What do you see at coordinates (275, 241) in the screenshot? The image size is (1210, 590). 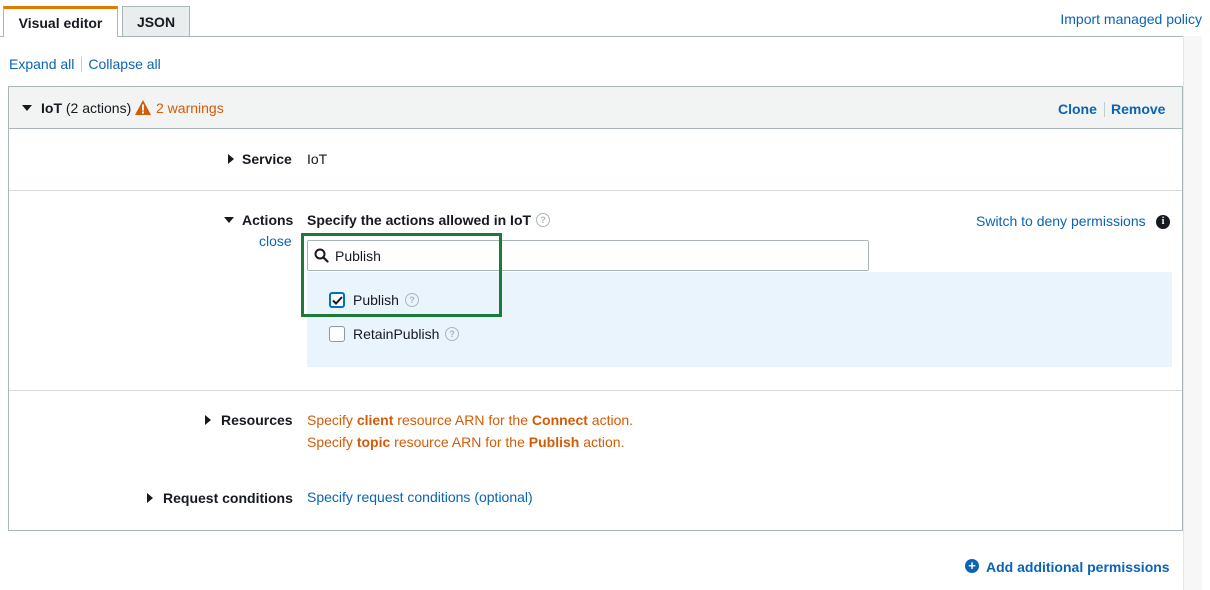 I see `actions-close-link: close` at bounding box center [275, 241].